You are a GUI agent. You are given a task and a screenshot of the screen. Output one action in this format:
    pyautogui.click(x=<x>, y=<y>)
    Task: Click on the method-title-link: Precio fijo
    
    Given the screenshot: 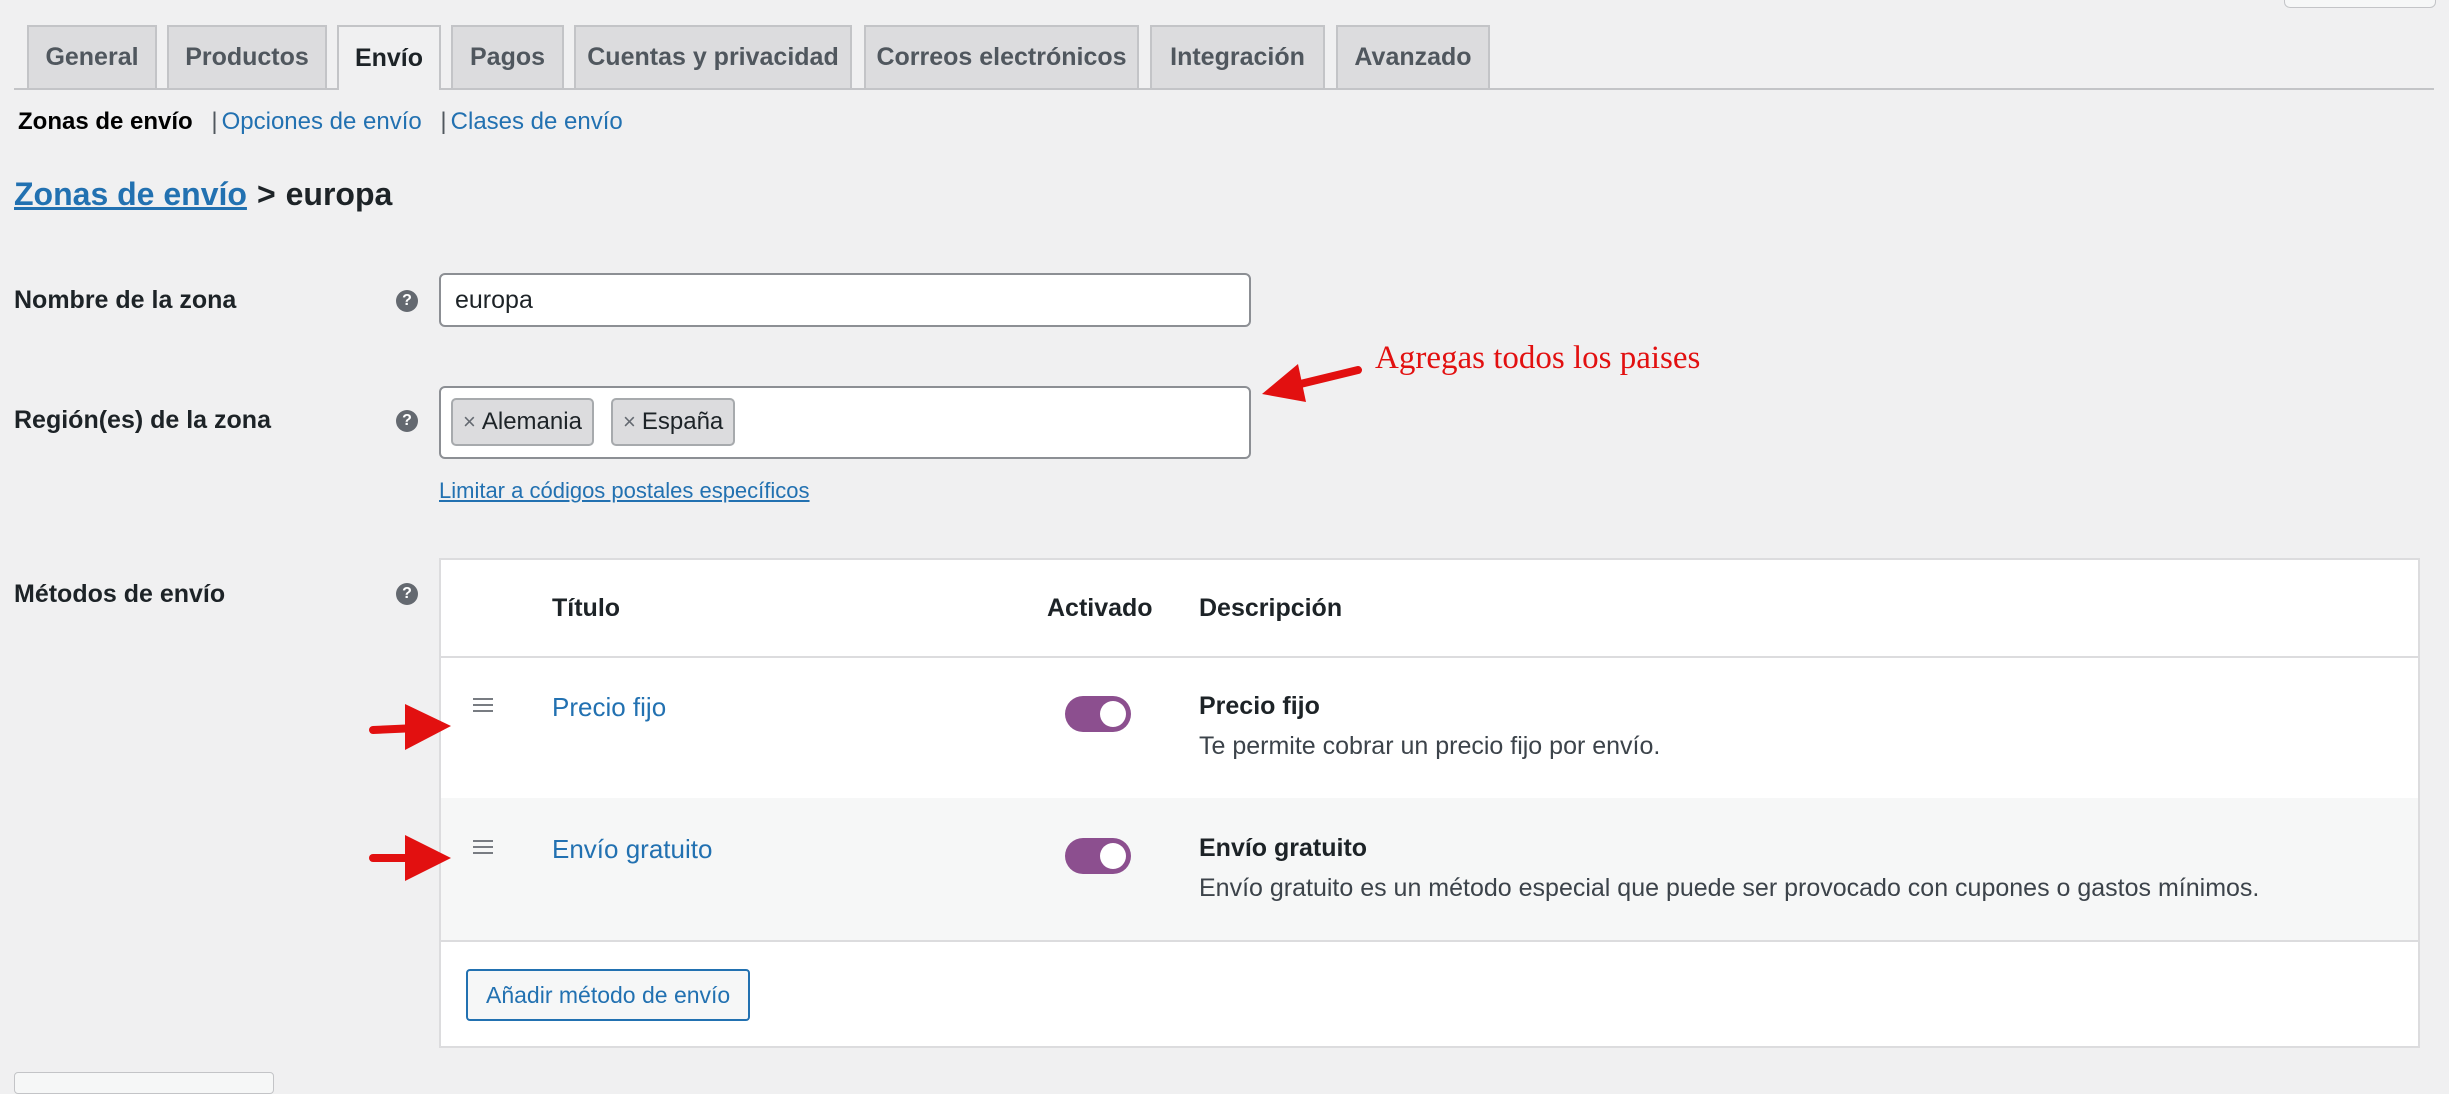 What is the action you would take?
    pyautogui.click(x=609, y=707)
    